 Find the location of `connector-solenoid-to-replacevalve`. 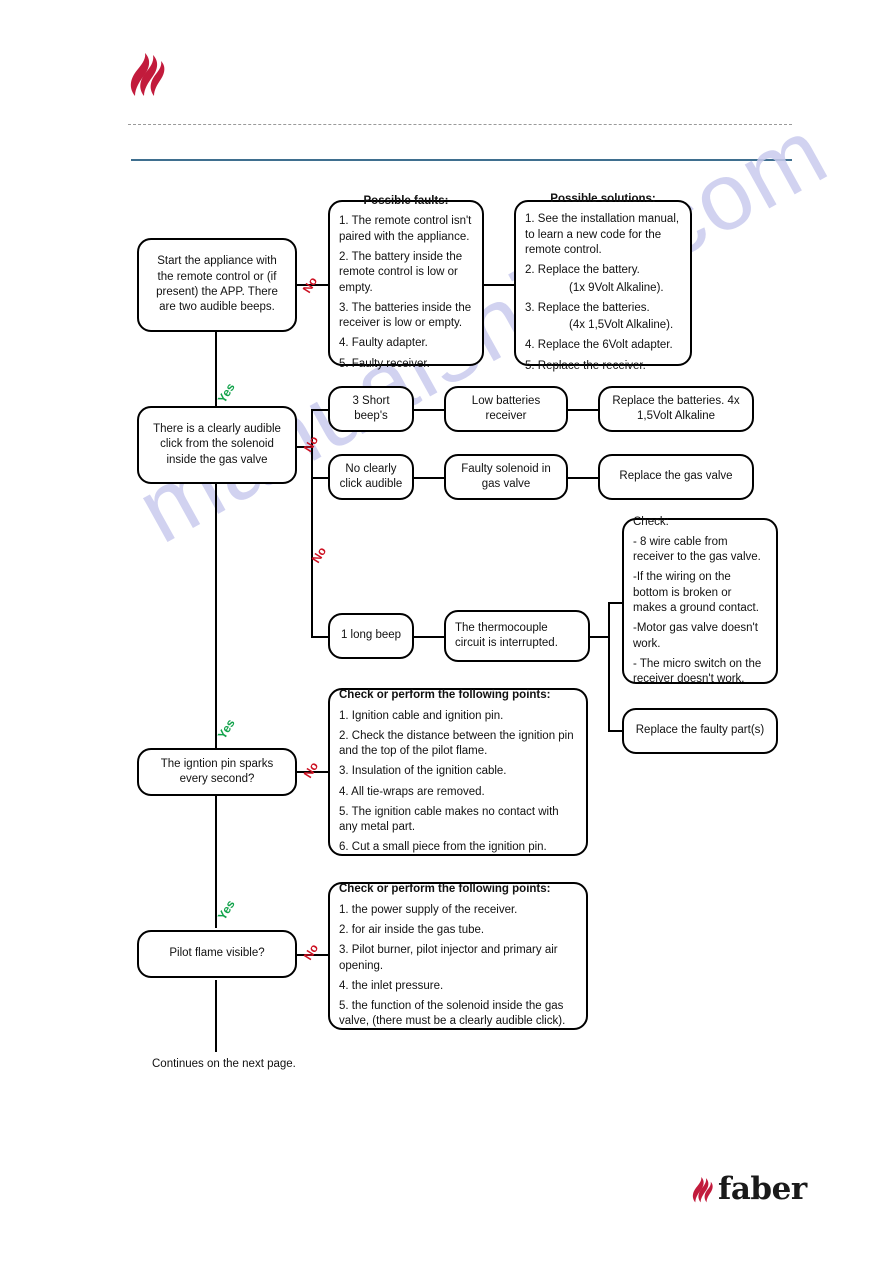

connector-solenoid-to-replacevalve is located at coordinates (583, 478).